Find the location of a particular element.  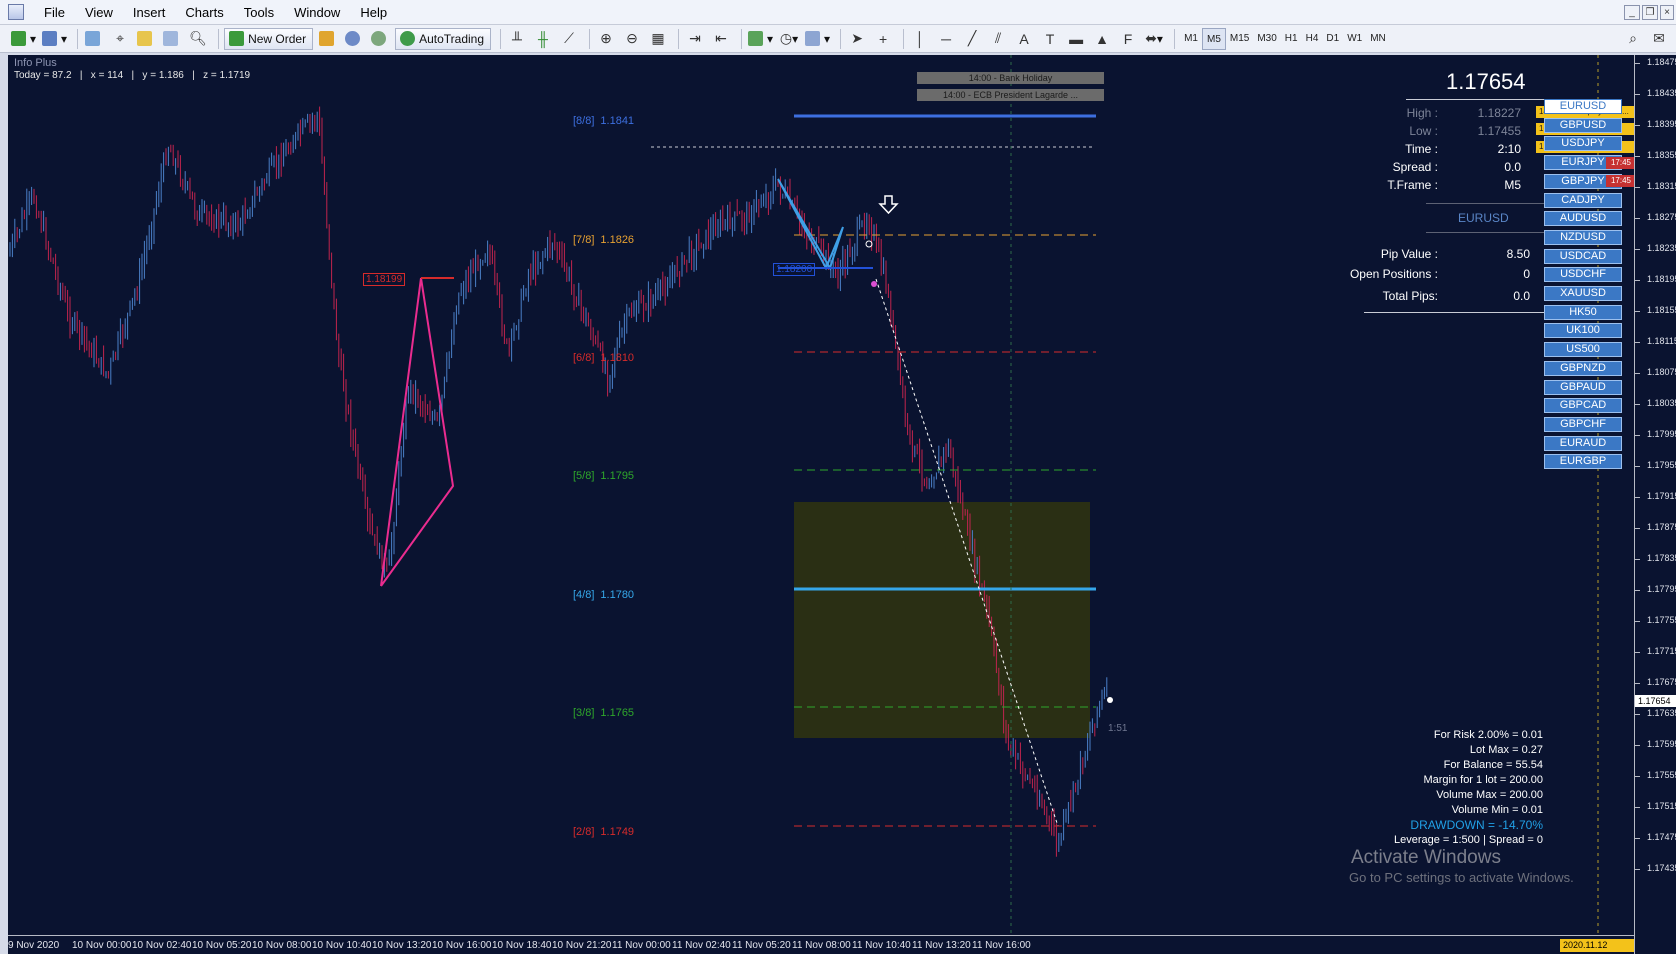

level-8-8-label: [8/8] 1.1841 is located at coordinates (604, 121).